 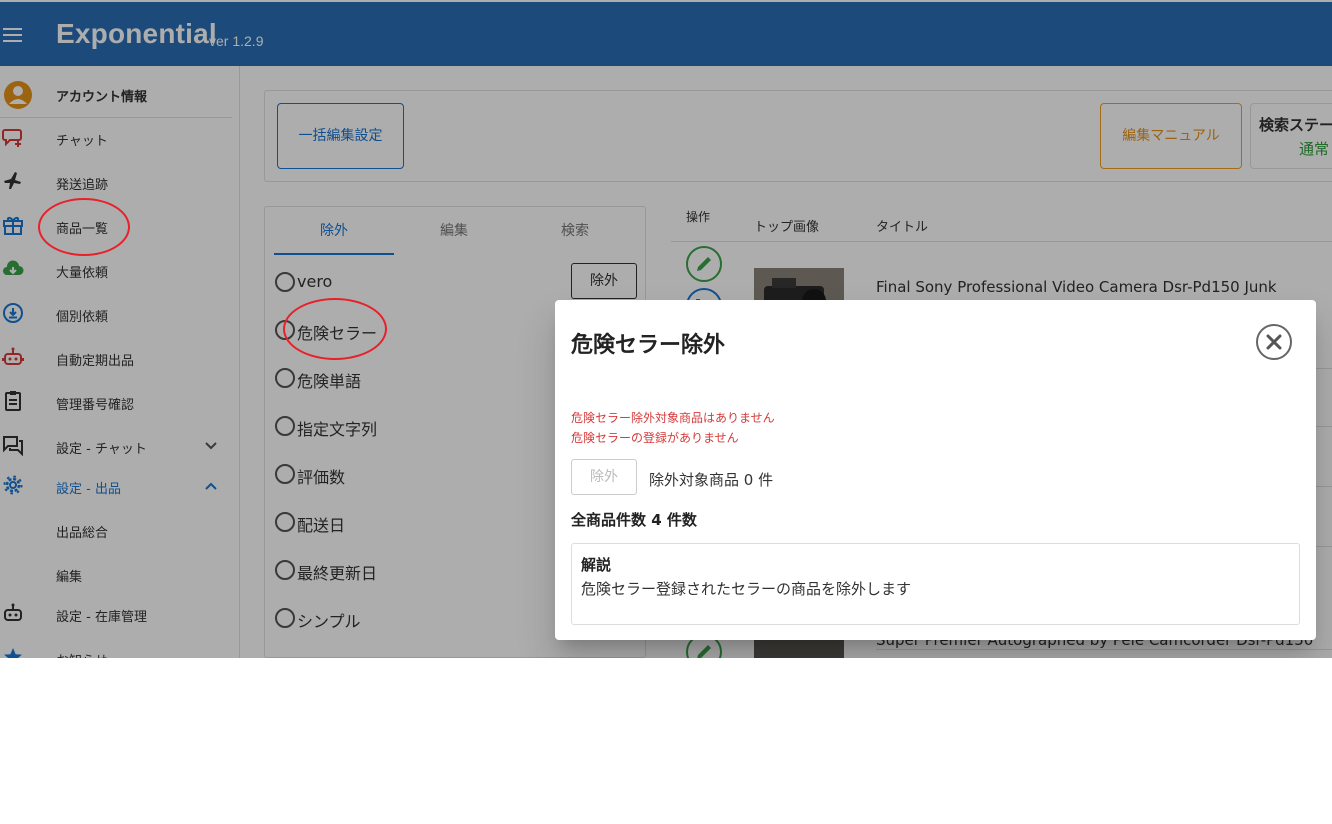 I want to click on explanation-body: 危険セラー登録されたセラーの商品を除外します, so click(x=746, y=589).